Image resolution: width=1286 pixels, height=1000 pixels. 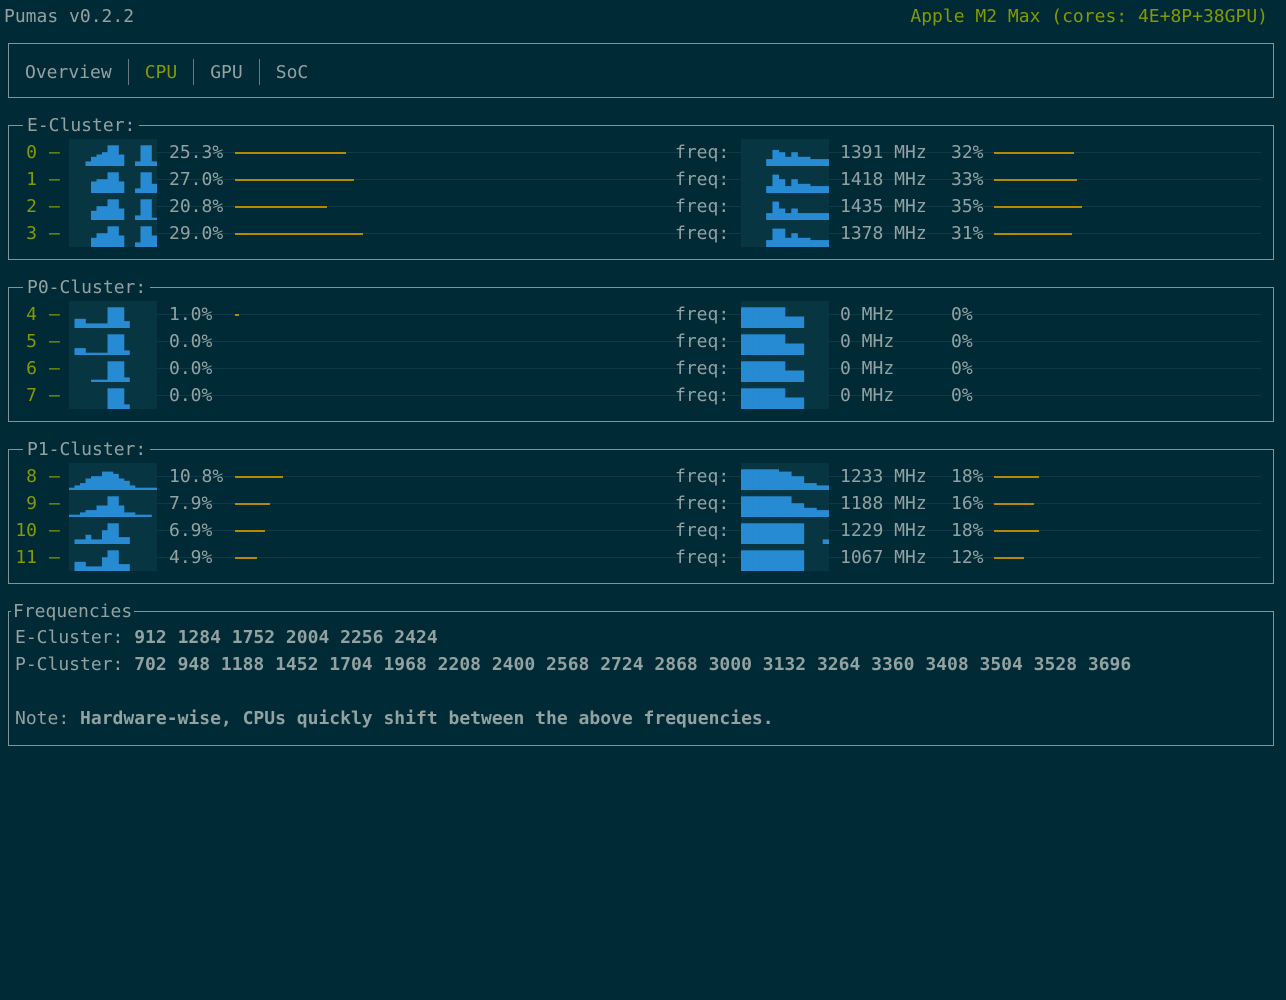 I want to click on tab-overview: Overview, so click(x=68, y=72).